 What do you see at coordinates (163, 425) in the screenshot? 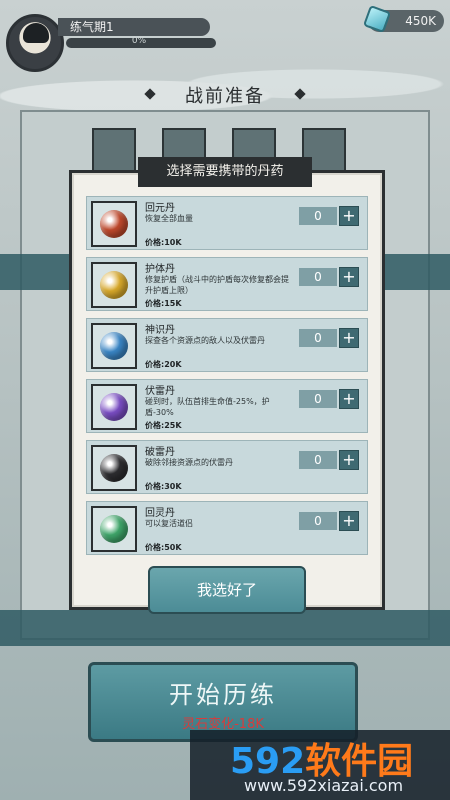
I see `pill-price: 价格:25K` at bounding box center [163, 425].